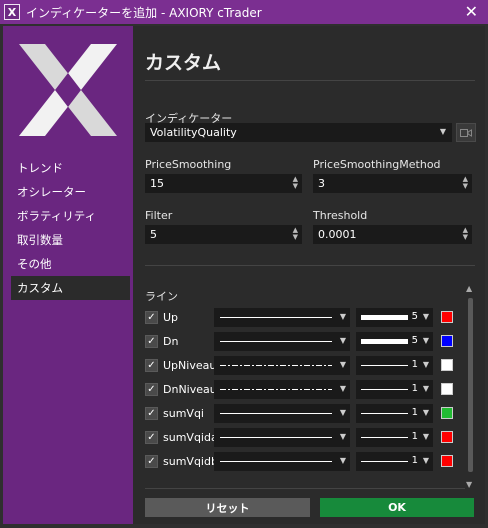  I want to click on line-name: sumVqidb, so click(190, 461).